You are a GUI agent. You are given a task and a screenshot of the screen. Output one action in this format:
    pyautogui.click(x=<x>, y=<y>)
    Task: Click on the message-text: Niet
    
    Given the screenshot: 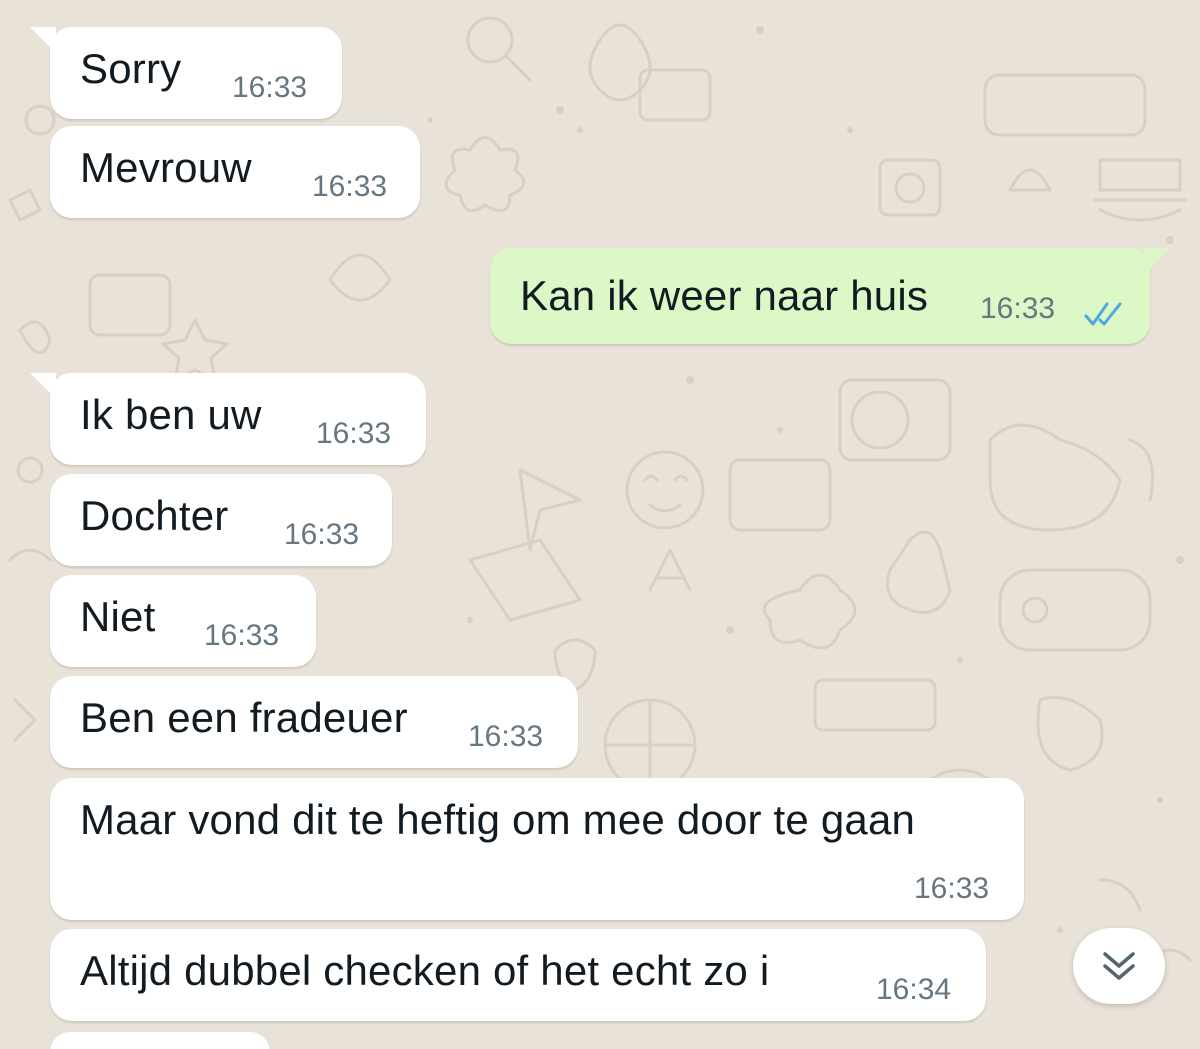 What is the action you would take?
    pyautogui.click(x=118, y=616)
    